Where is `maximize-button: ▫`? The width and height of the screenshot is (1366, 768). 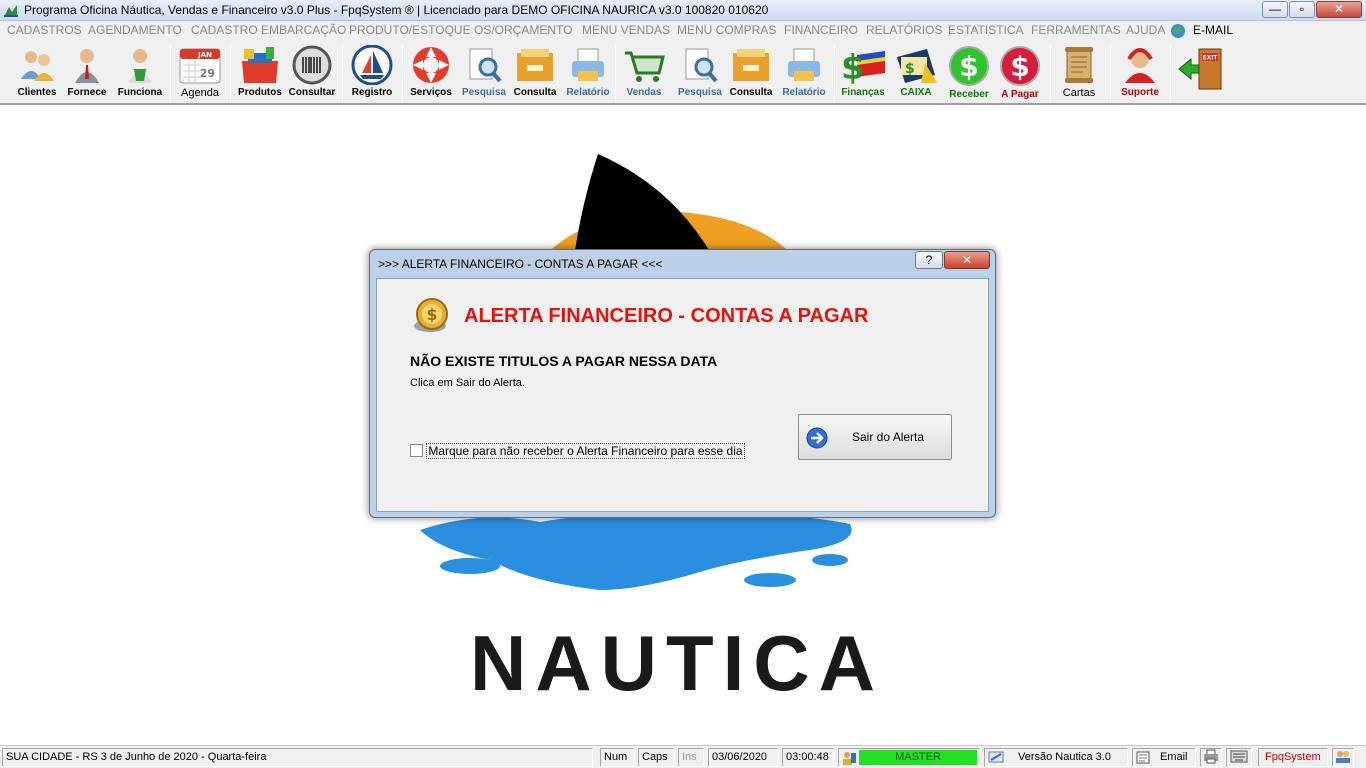 maximize-button: ▫ is located at coordinates (1302, 9).